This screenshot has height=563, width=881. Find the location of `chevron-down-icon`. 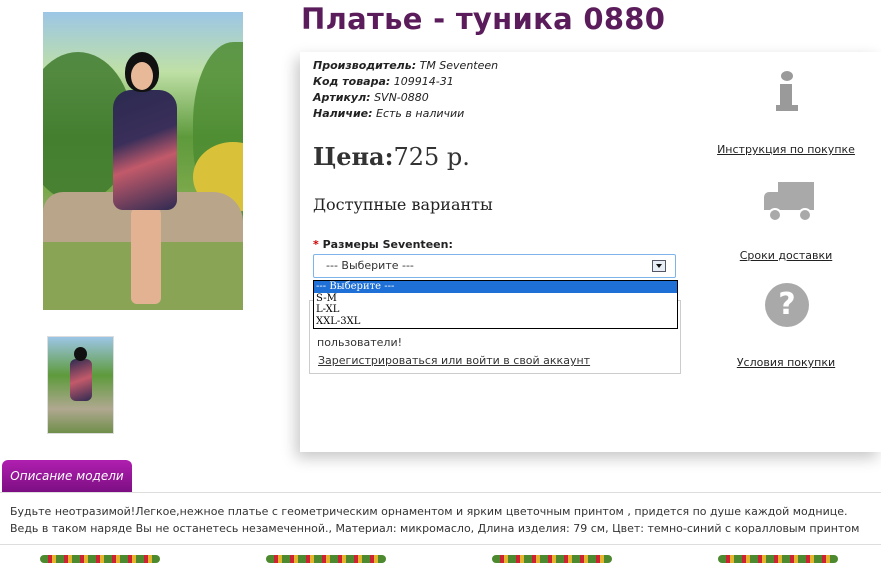

chevron-down-icon is located at coordinates (659, 266).